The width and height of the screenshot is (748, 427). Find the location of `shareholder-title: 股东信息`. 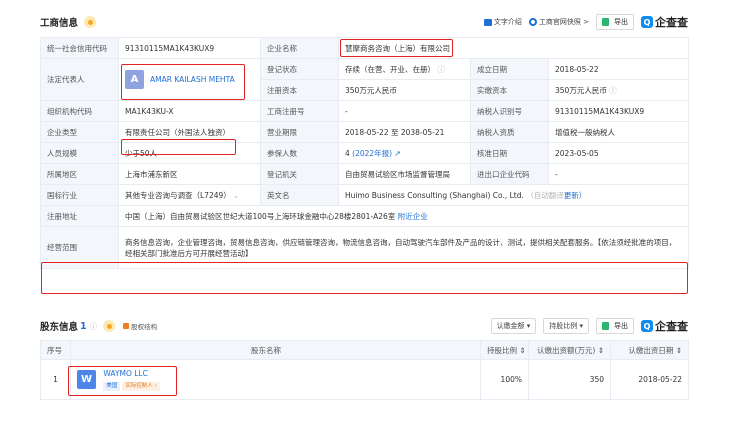

shareholder-title: 股东信息 is located at coordinates (59, 327).